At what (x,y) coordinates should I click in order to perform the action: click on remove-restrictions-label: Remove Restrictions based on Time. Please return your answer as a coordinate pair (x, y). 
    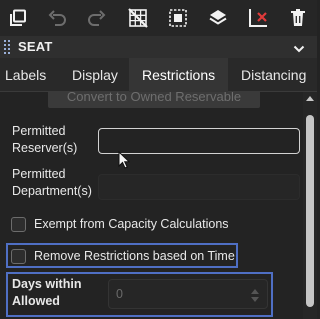
    Looking at the image, I should click on (134, 256).